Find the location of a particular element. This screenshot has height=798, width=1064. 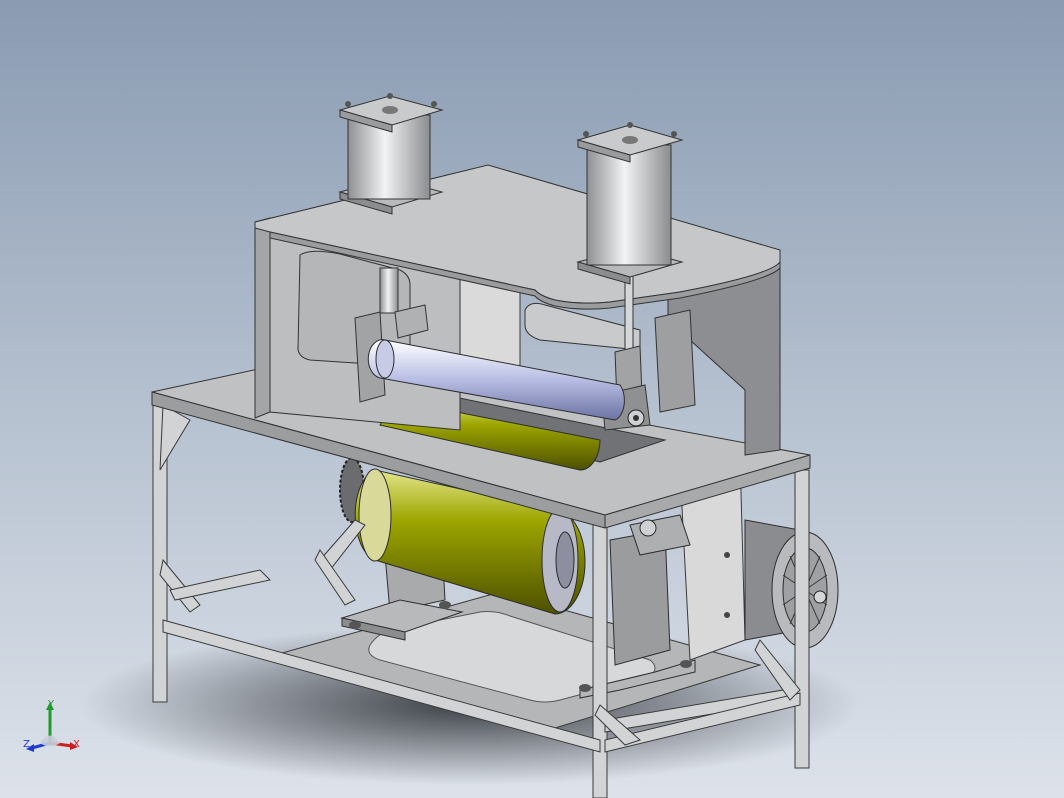

axis-triad: X Y Z is located at coordinates (53, 729).